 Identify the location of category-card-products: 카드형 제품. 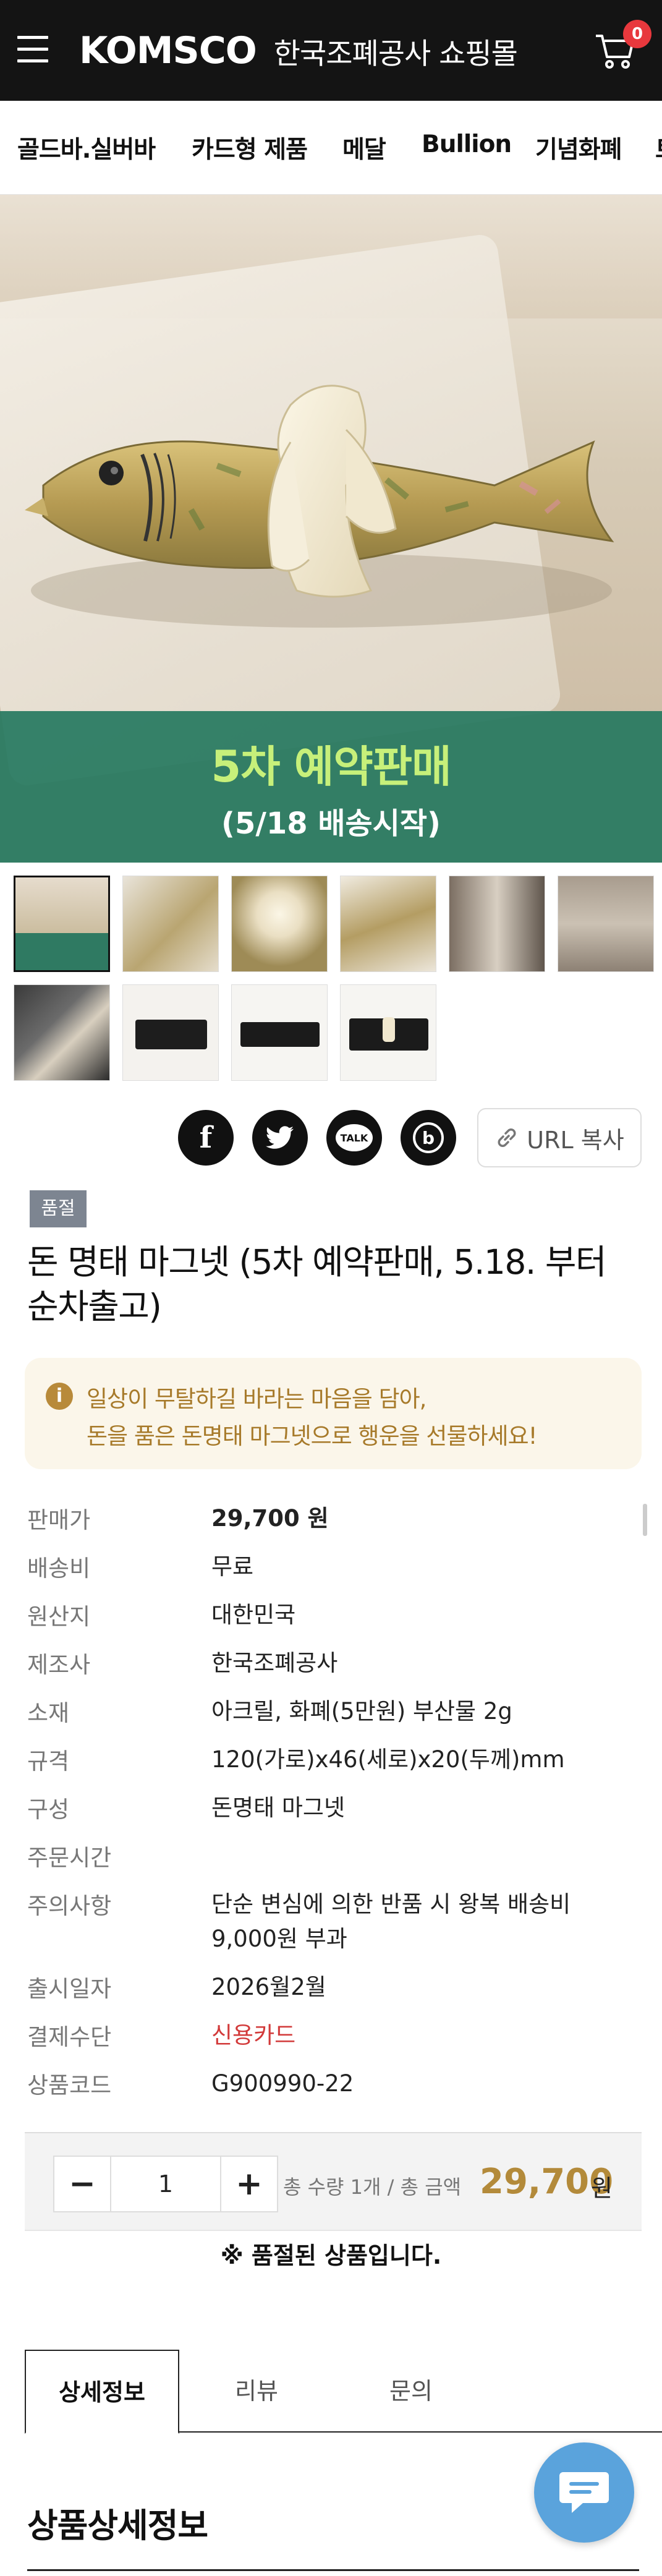
(250, 147).